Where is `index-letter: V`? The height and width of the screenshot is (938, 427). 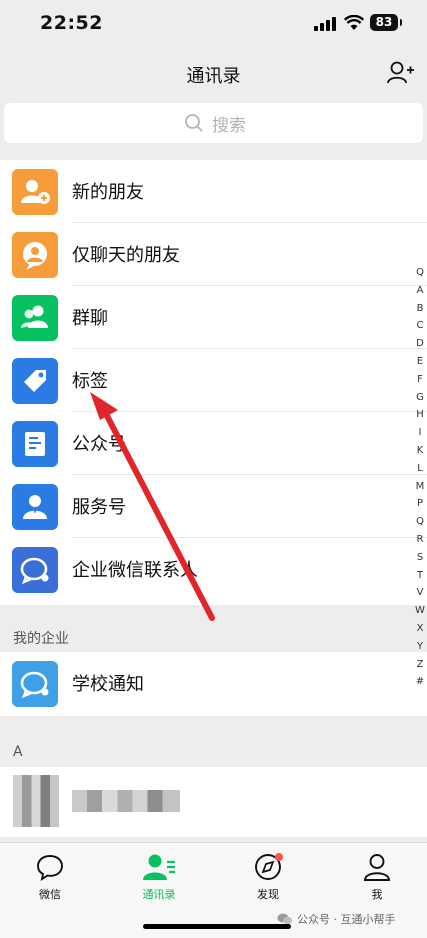
index-letter: V is located at coordinates (420, 593).